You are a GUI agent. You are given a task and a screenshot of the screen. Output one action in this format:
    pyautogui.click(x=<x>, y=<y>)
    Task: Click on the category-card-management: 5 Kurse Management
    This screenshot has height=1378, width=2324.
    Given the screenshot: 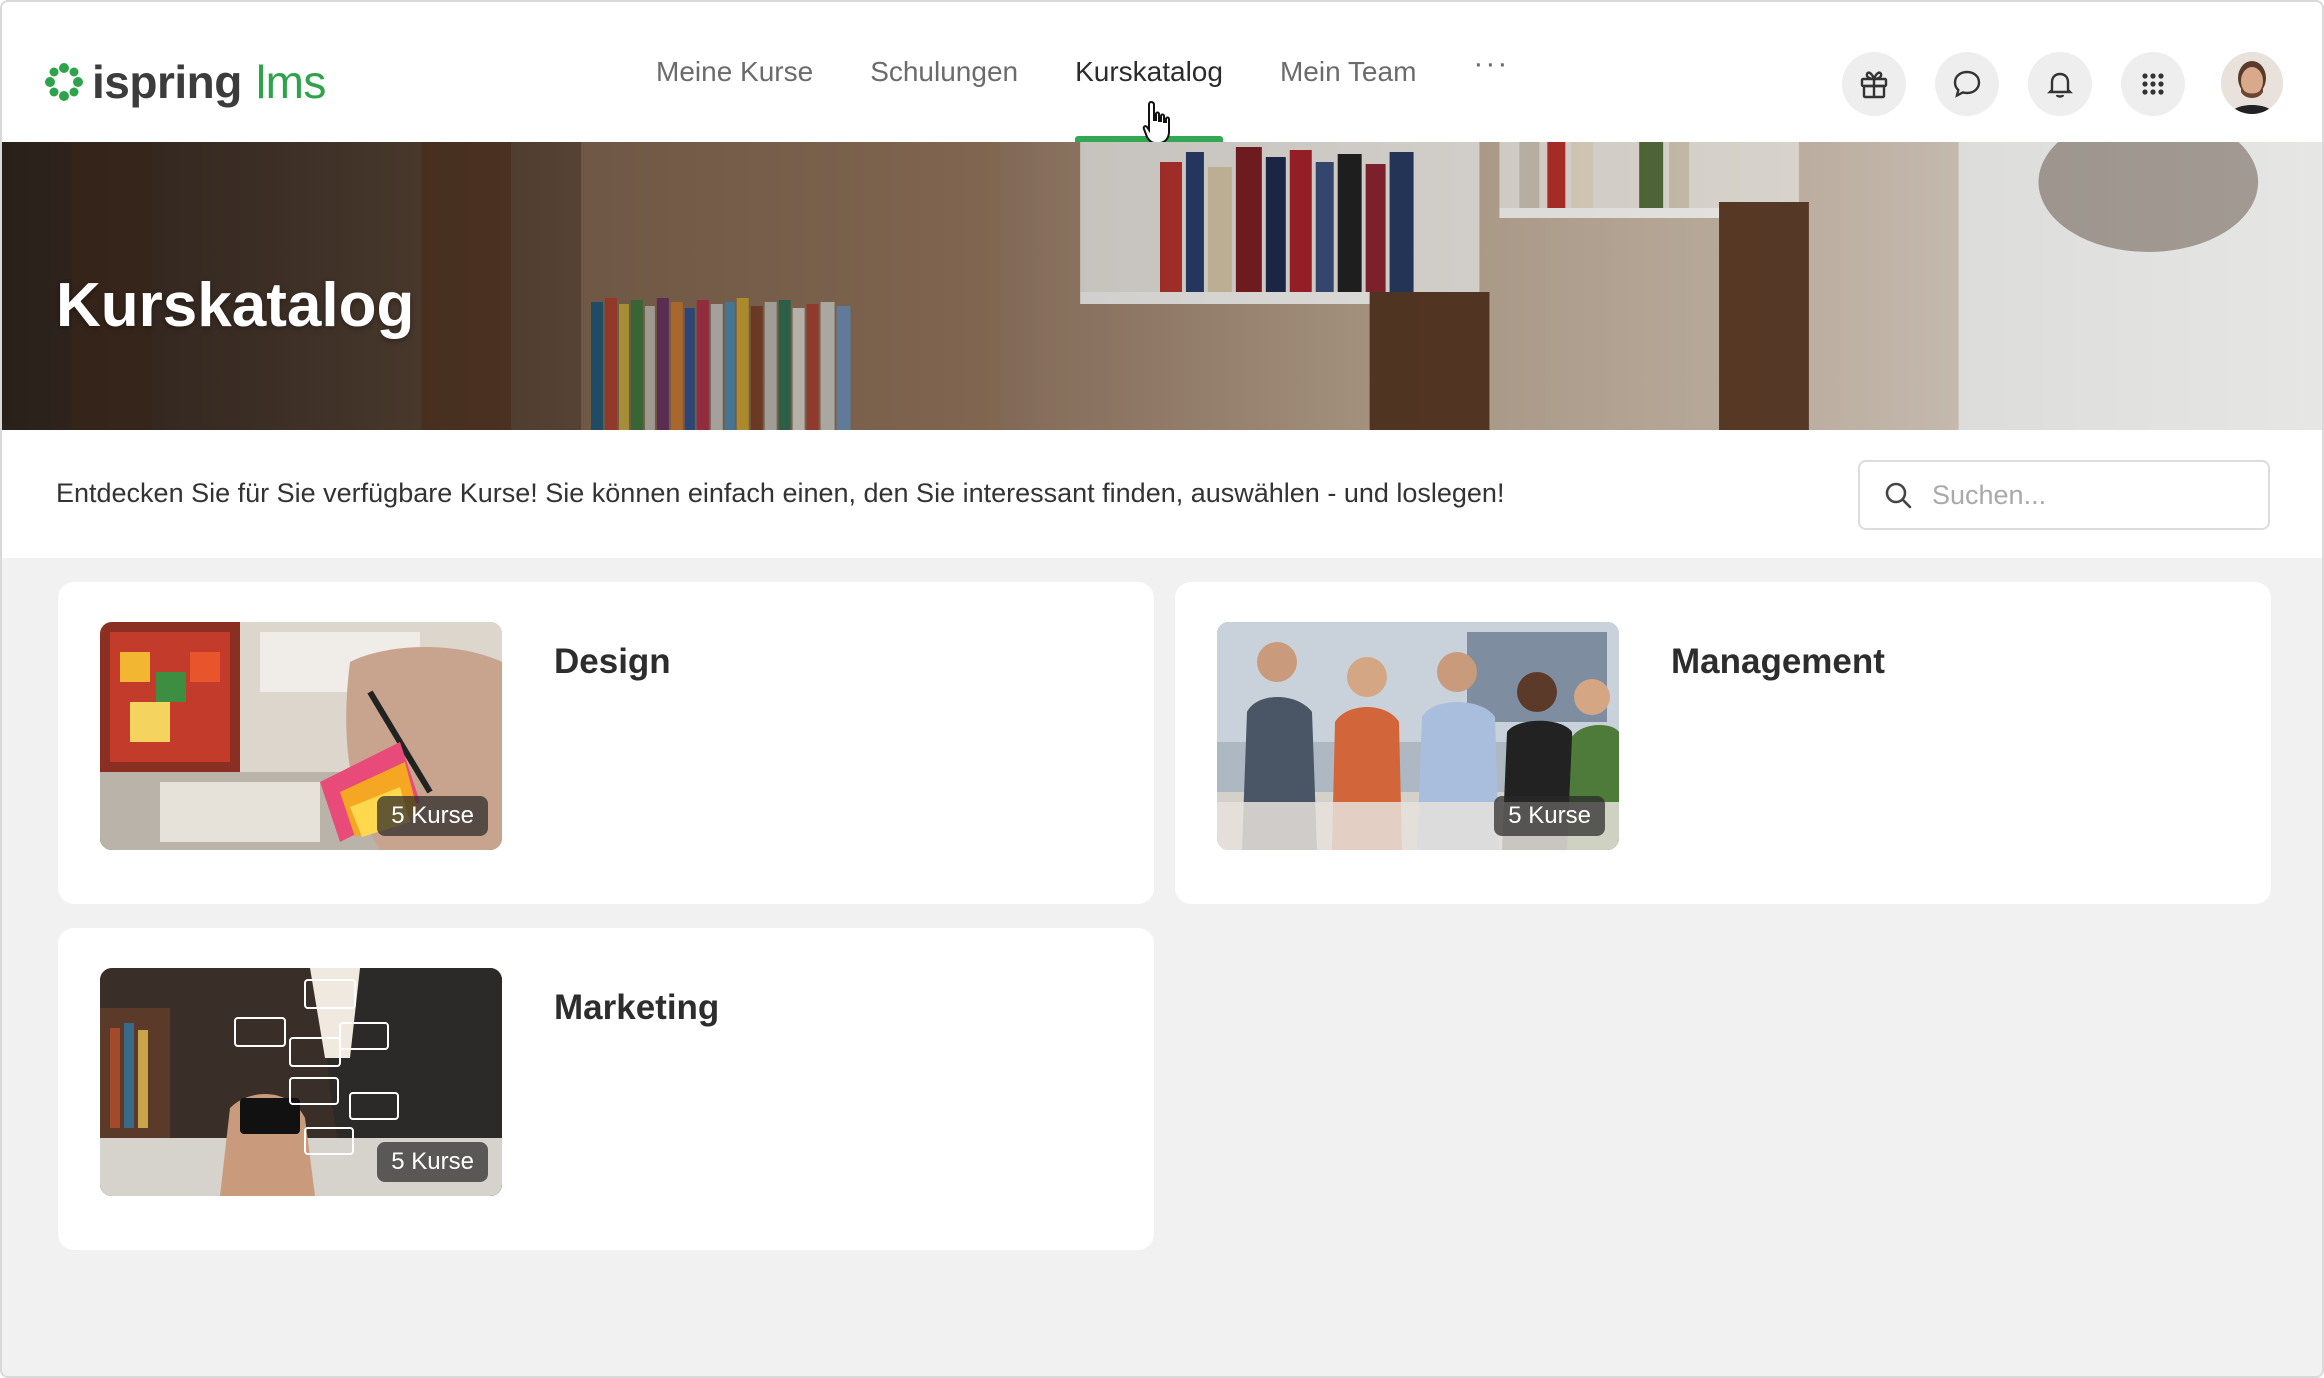 What is the action you would take?
    pyautogui.click(x=1723, y=743)
    